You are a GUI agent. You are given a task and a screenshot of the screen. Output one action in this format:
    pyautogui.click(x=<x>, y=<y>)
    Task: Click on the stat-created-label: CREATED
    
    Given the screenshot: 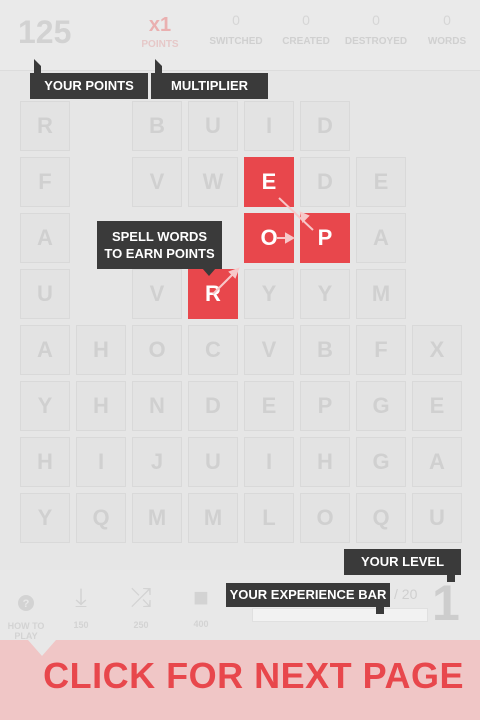 What is the action you would take?
    pyautogui.click(x=306, y=41)
    